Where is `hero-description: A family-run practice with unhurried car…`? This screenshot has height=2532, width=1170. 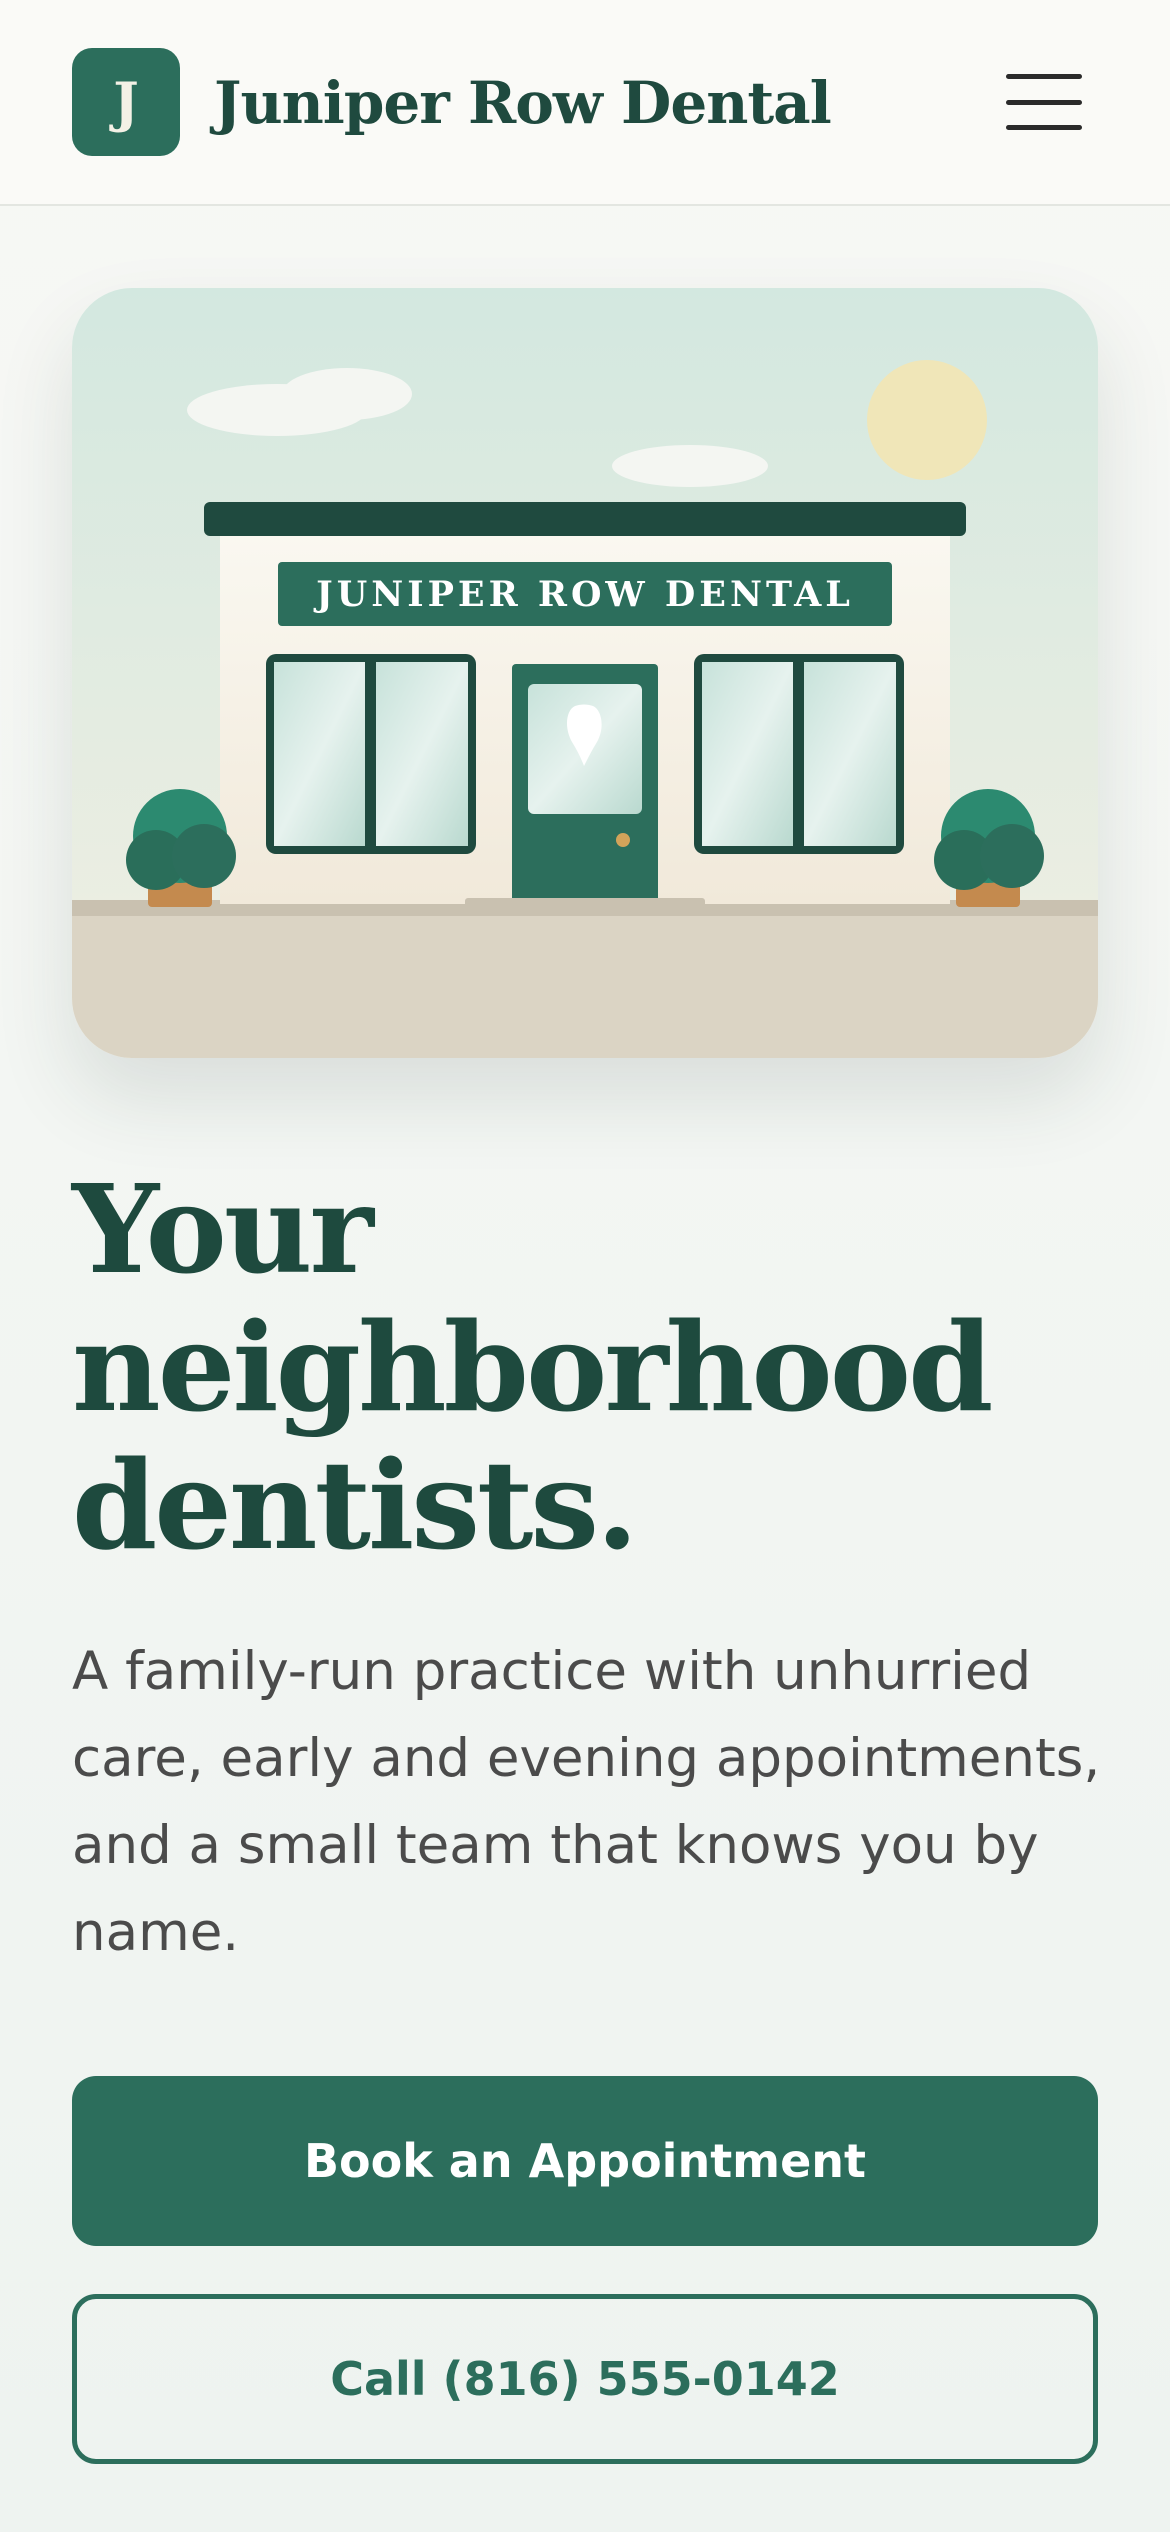 hero-description: A family-run practice with unhurried car… is located at coordinates (586, 1802).